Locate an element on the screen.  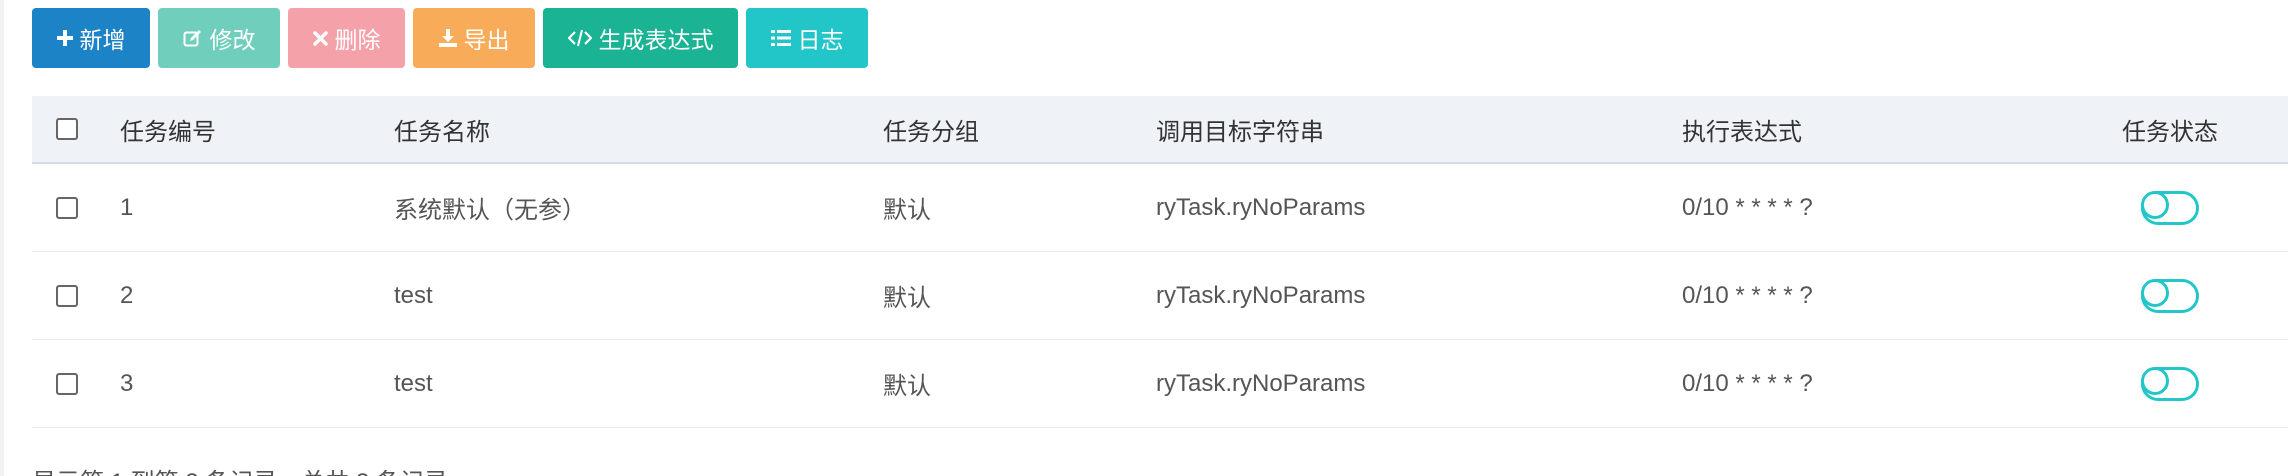
add-button-label: 新增 is located at coordinates (102, 40).